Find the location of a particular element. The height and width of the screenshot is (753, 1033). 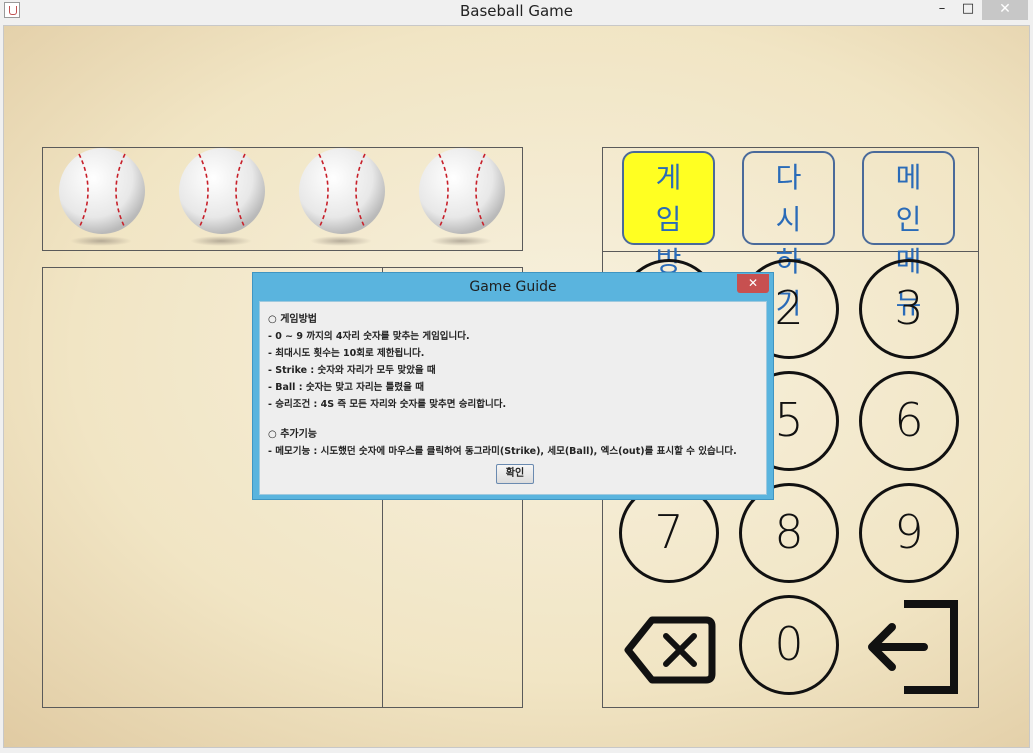

main-menu-button: 메 인 메 뉴 is located at coordinates (908, 235).